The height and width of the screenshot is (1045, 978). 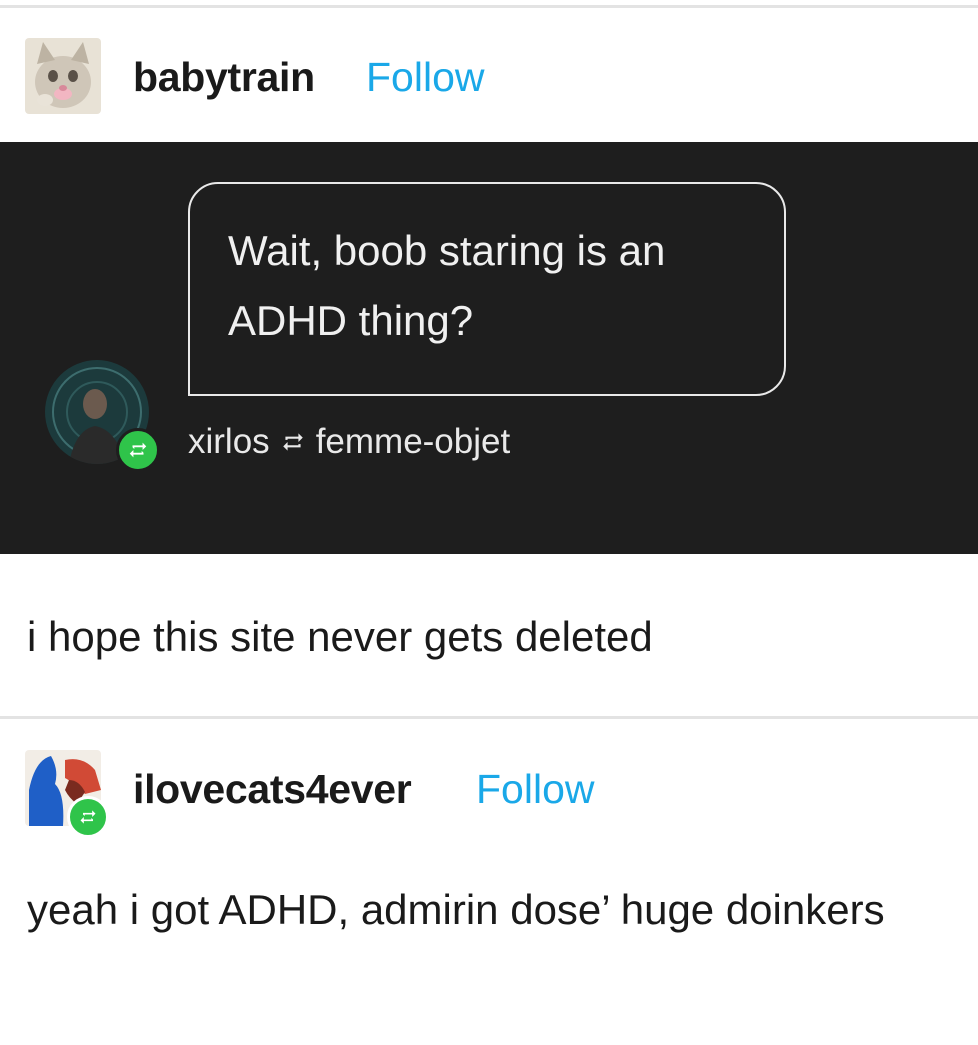 I want to click on ilovecats4ever-username: ilovecats4ever, so click(x=272, y=789).